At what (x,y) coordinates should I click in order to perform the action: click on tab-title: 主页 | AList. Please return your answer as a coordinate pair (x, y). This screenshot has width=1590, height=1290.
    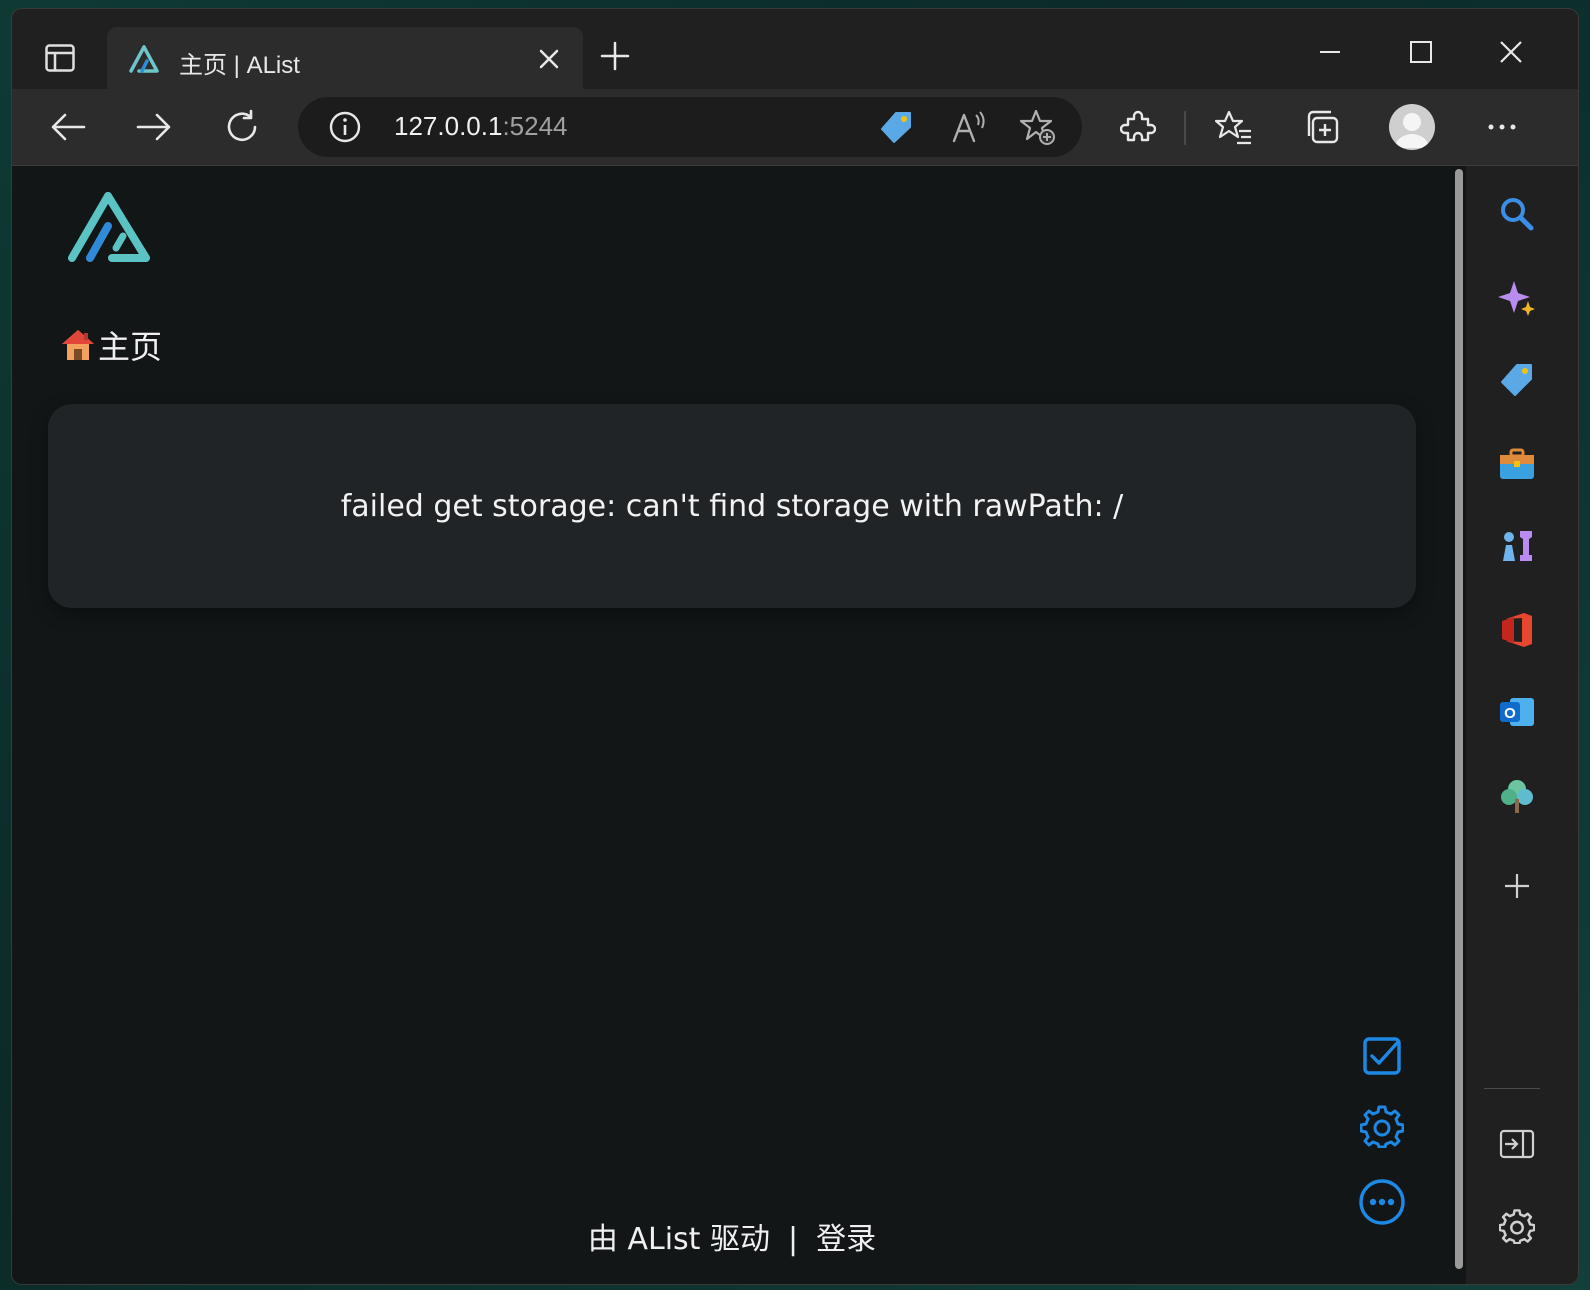
    Looking at the image, I should click on (239, 65).